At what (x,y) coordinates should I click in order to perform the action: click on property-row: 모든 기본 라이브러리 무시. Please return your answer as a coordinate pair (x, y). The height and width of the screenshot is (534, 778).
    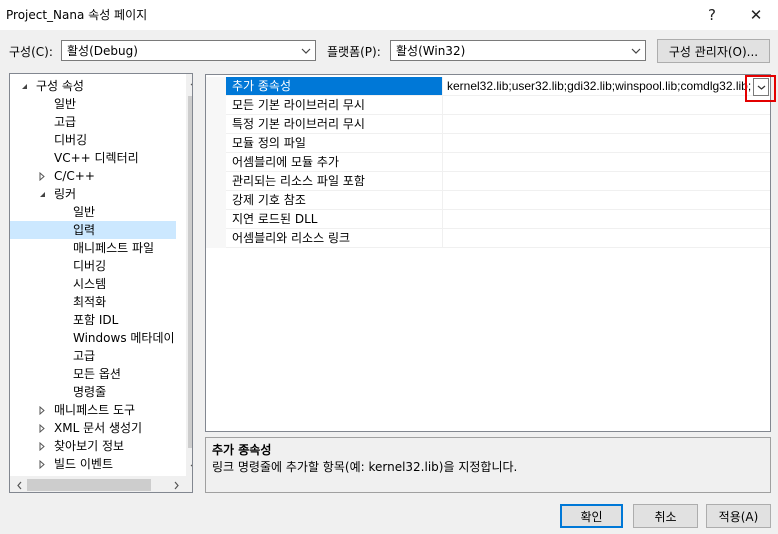
    Looking at the image, I should click on (488, 105).